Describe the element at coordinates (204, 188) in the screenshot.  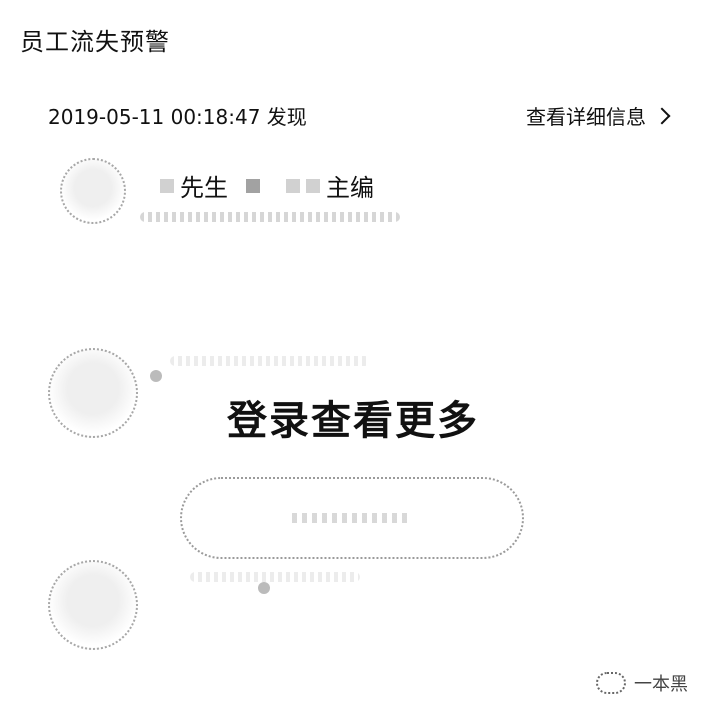
I see `person-name-suffix: 先生` at that location.